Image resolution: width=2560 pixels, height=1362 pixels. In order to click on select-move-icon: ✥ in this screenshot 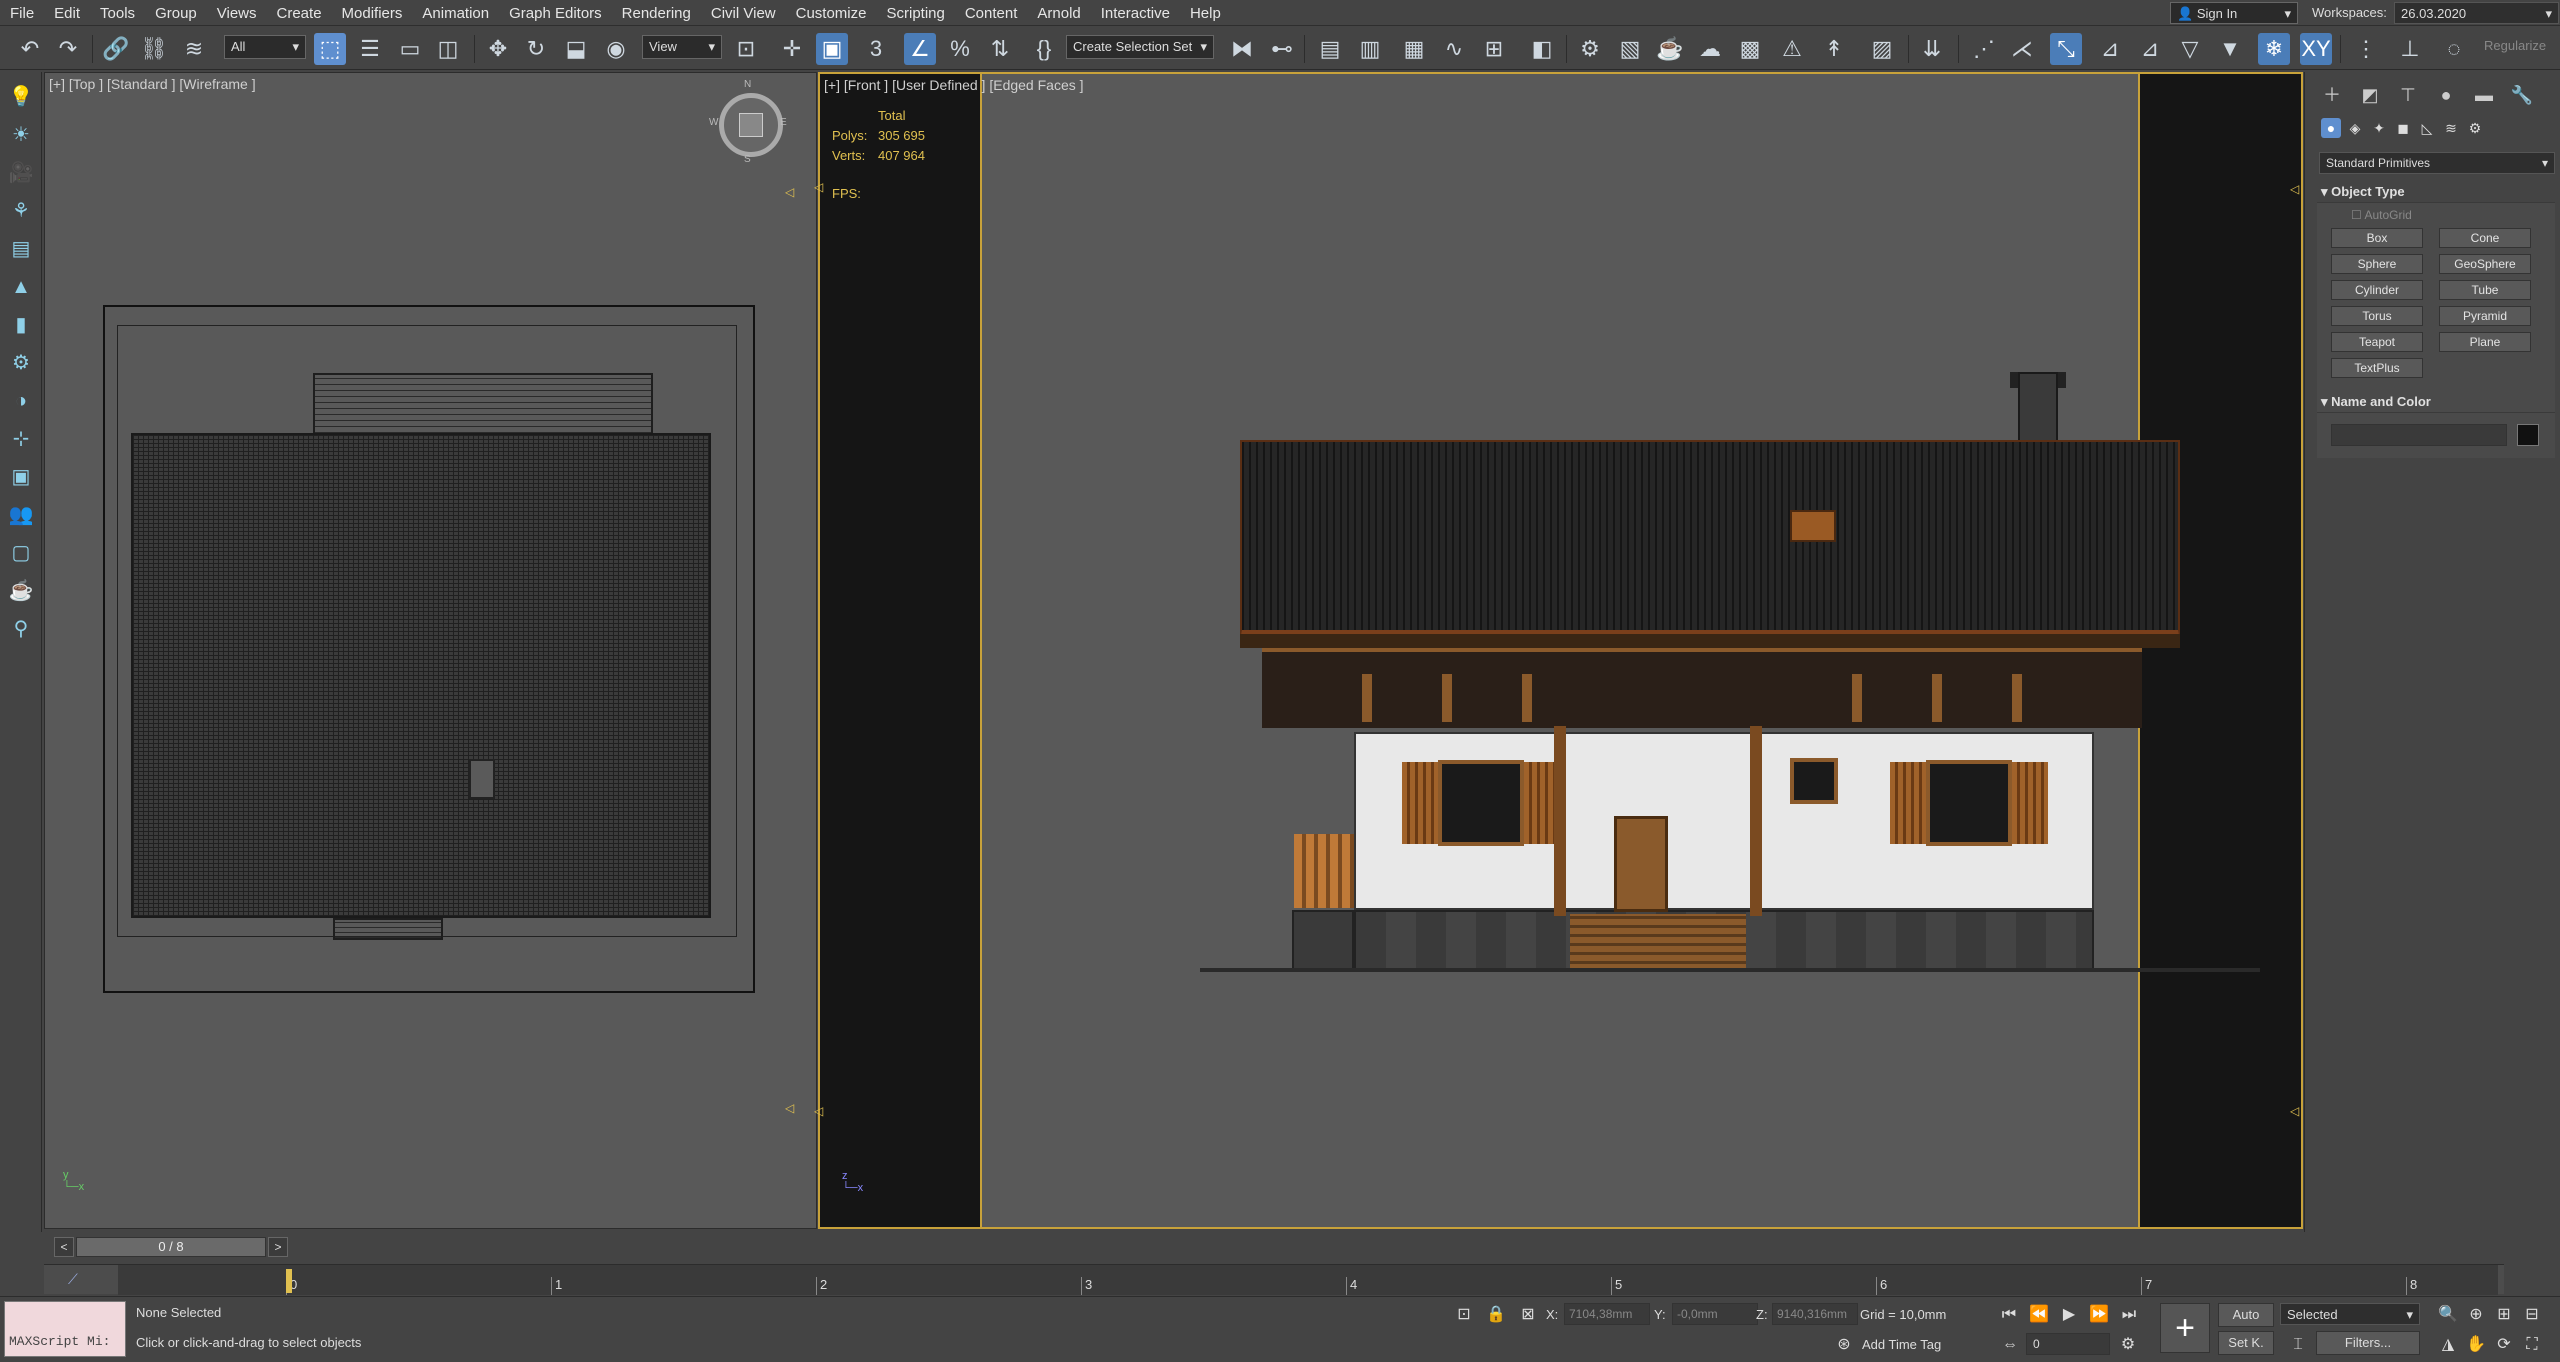, I will do `click(498, 49)`.